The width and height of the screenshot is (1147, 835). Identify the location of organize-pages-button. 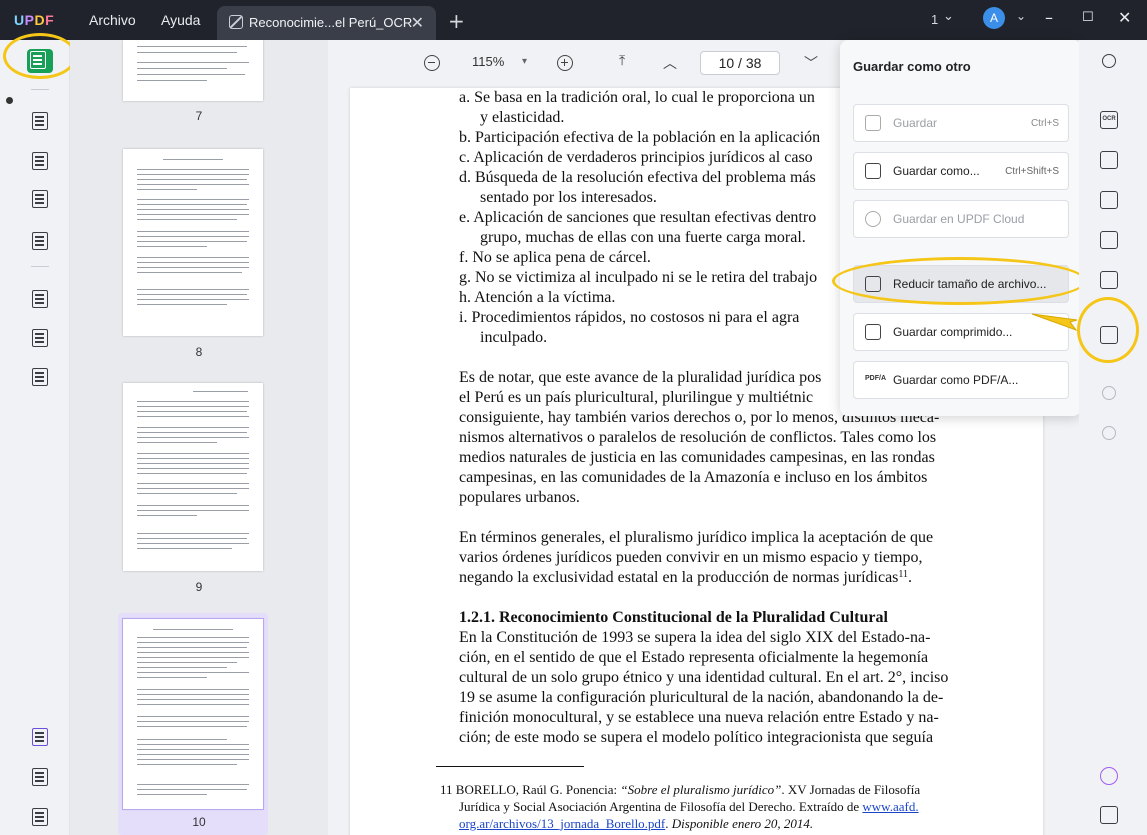
(40, 299).